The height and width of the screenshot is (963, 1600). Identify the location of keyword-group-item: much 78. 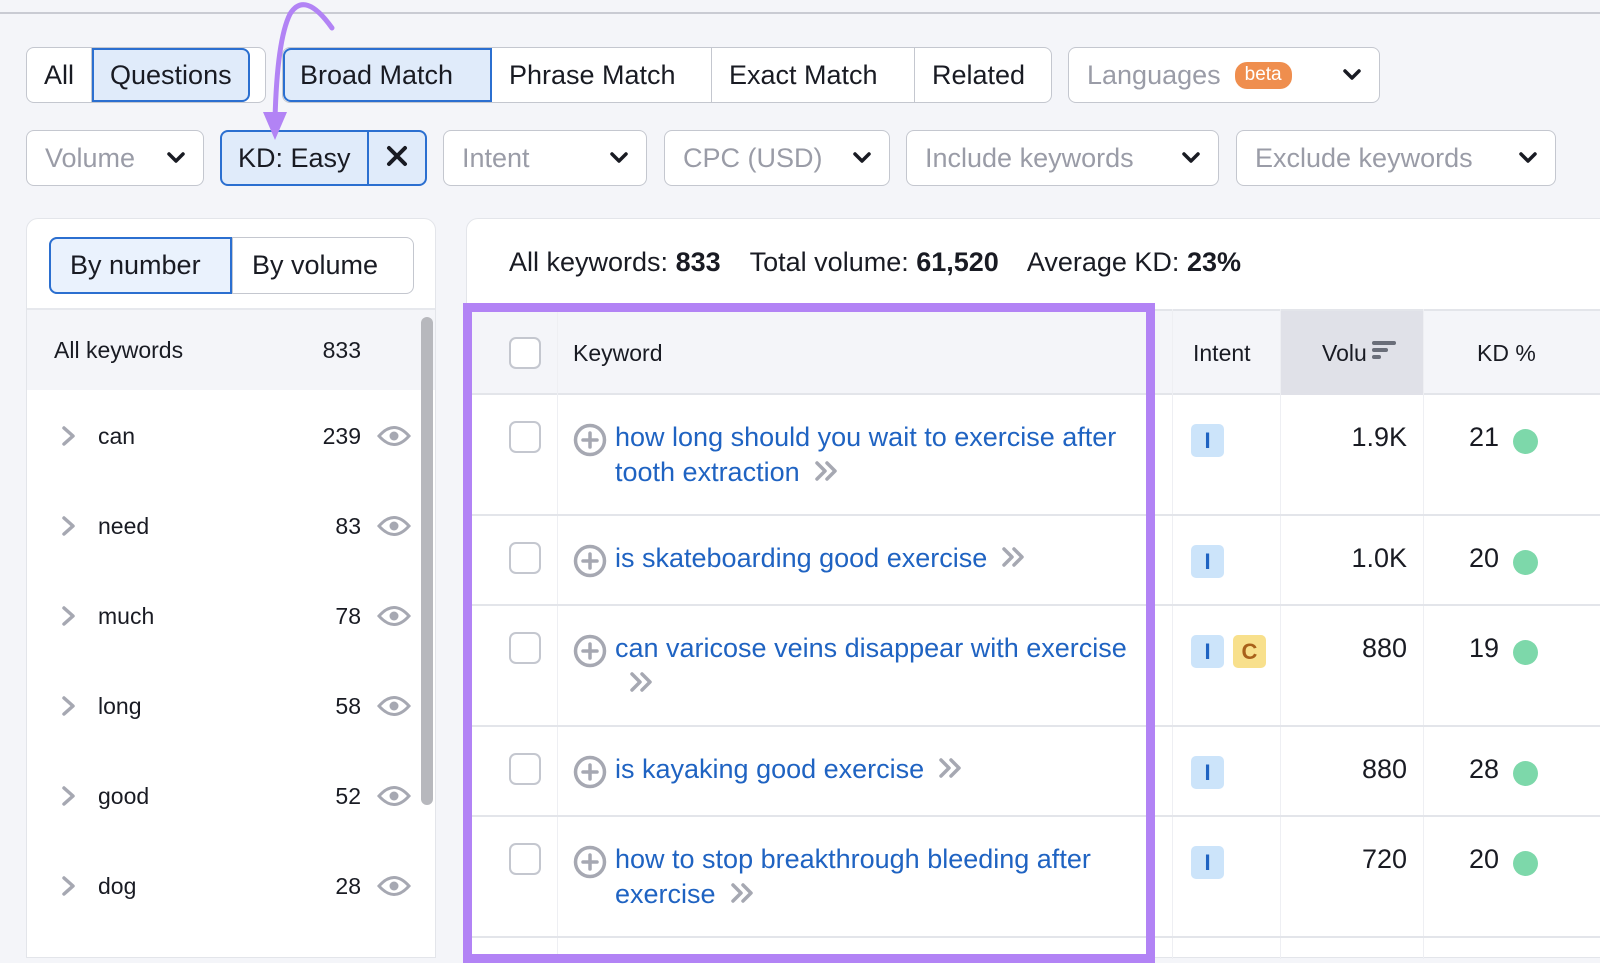
(231, 616).